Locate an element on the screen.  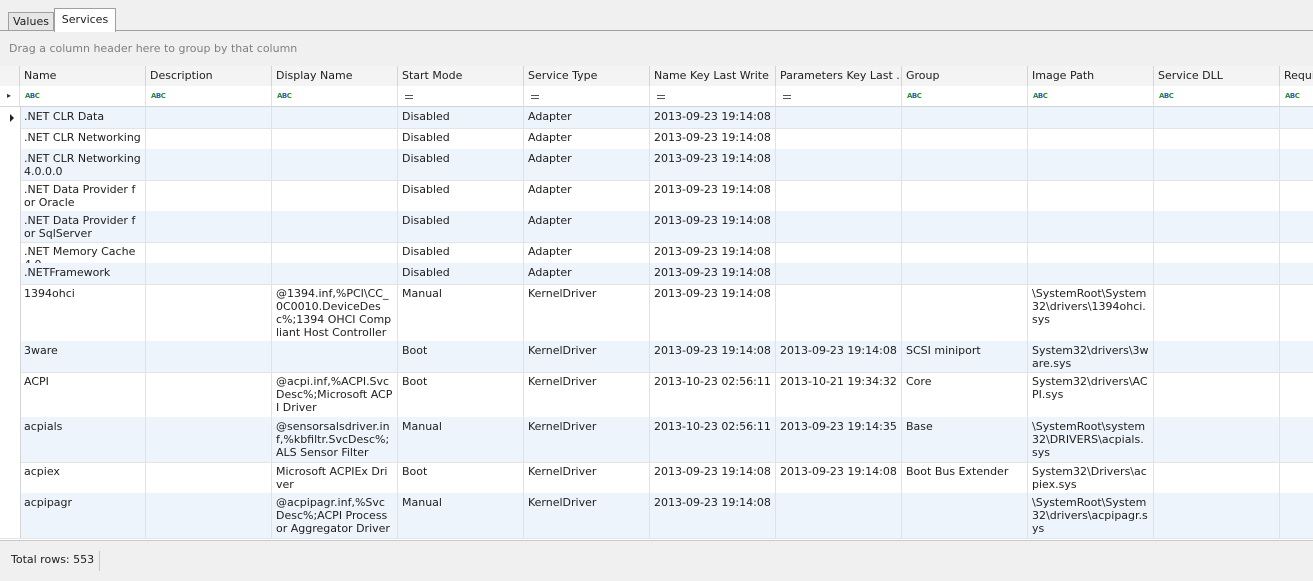
cell-parameters-key-last: 2013-09-23 19:14:08 is located at coordinates (839, 356).